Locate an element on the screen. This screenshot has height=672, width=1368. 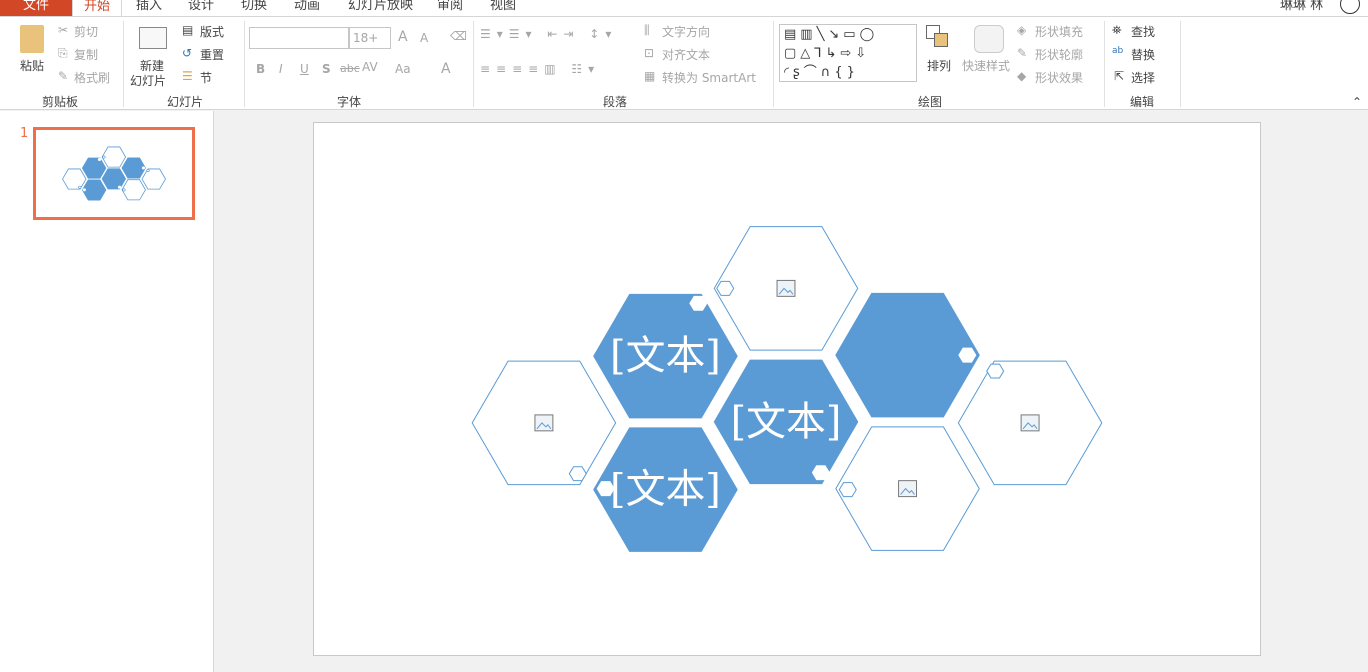
copy-button: 复制 is located at coordinates (86, 54).